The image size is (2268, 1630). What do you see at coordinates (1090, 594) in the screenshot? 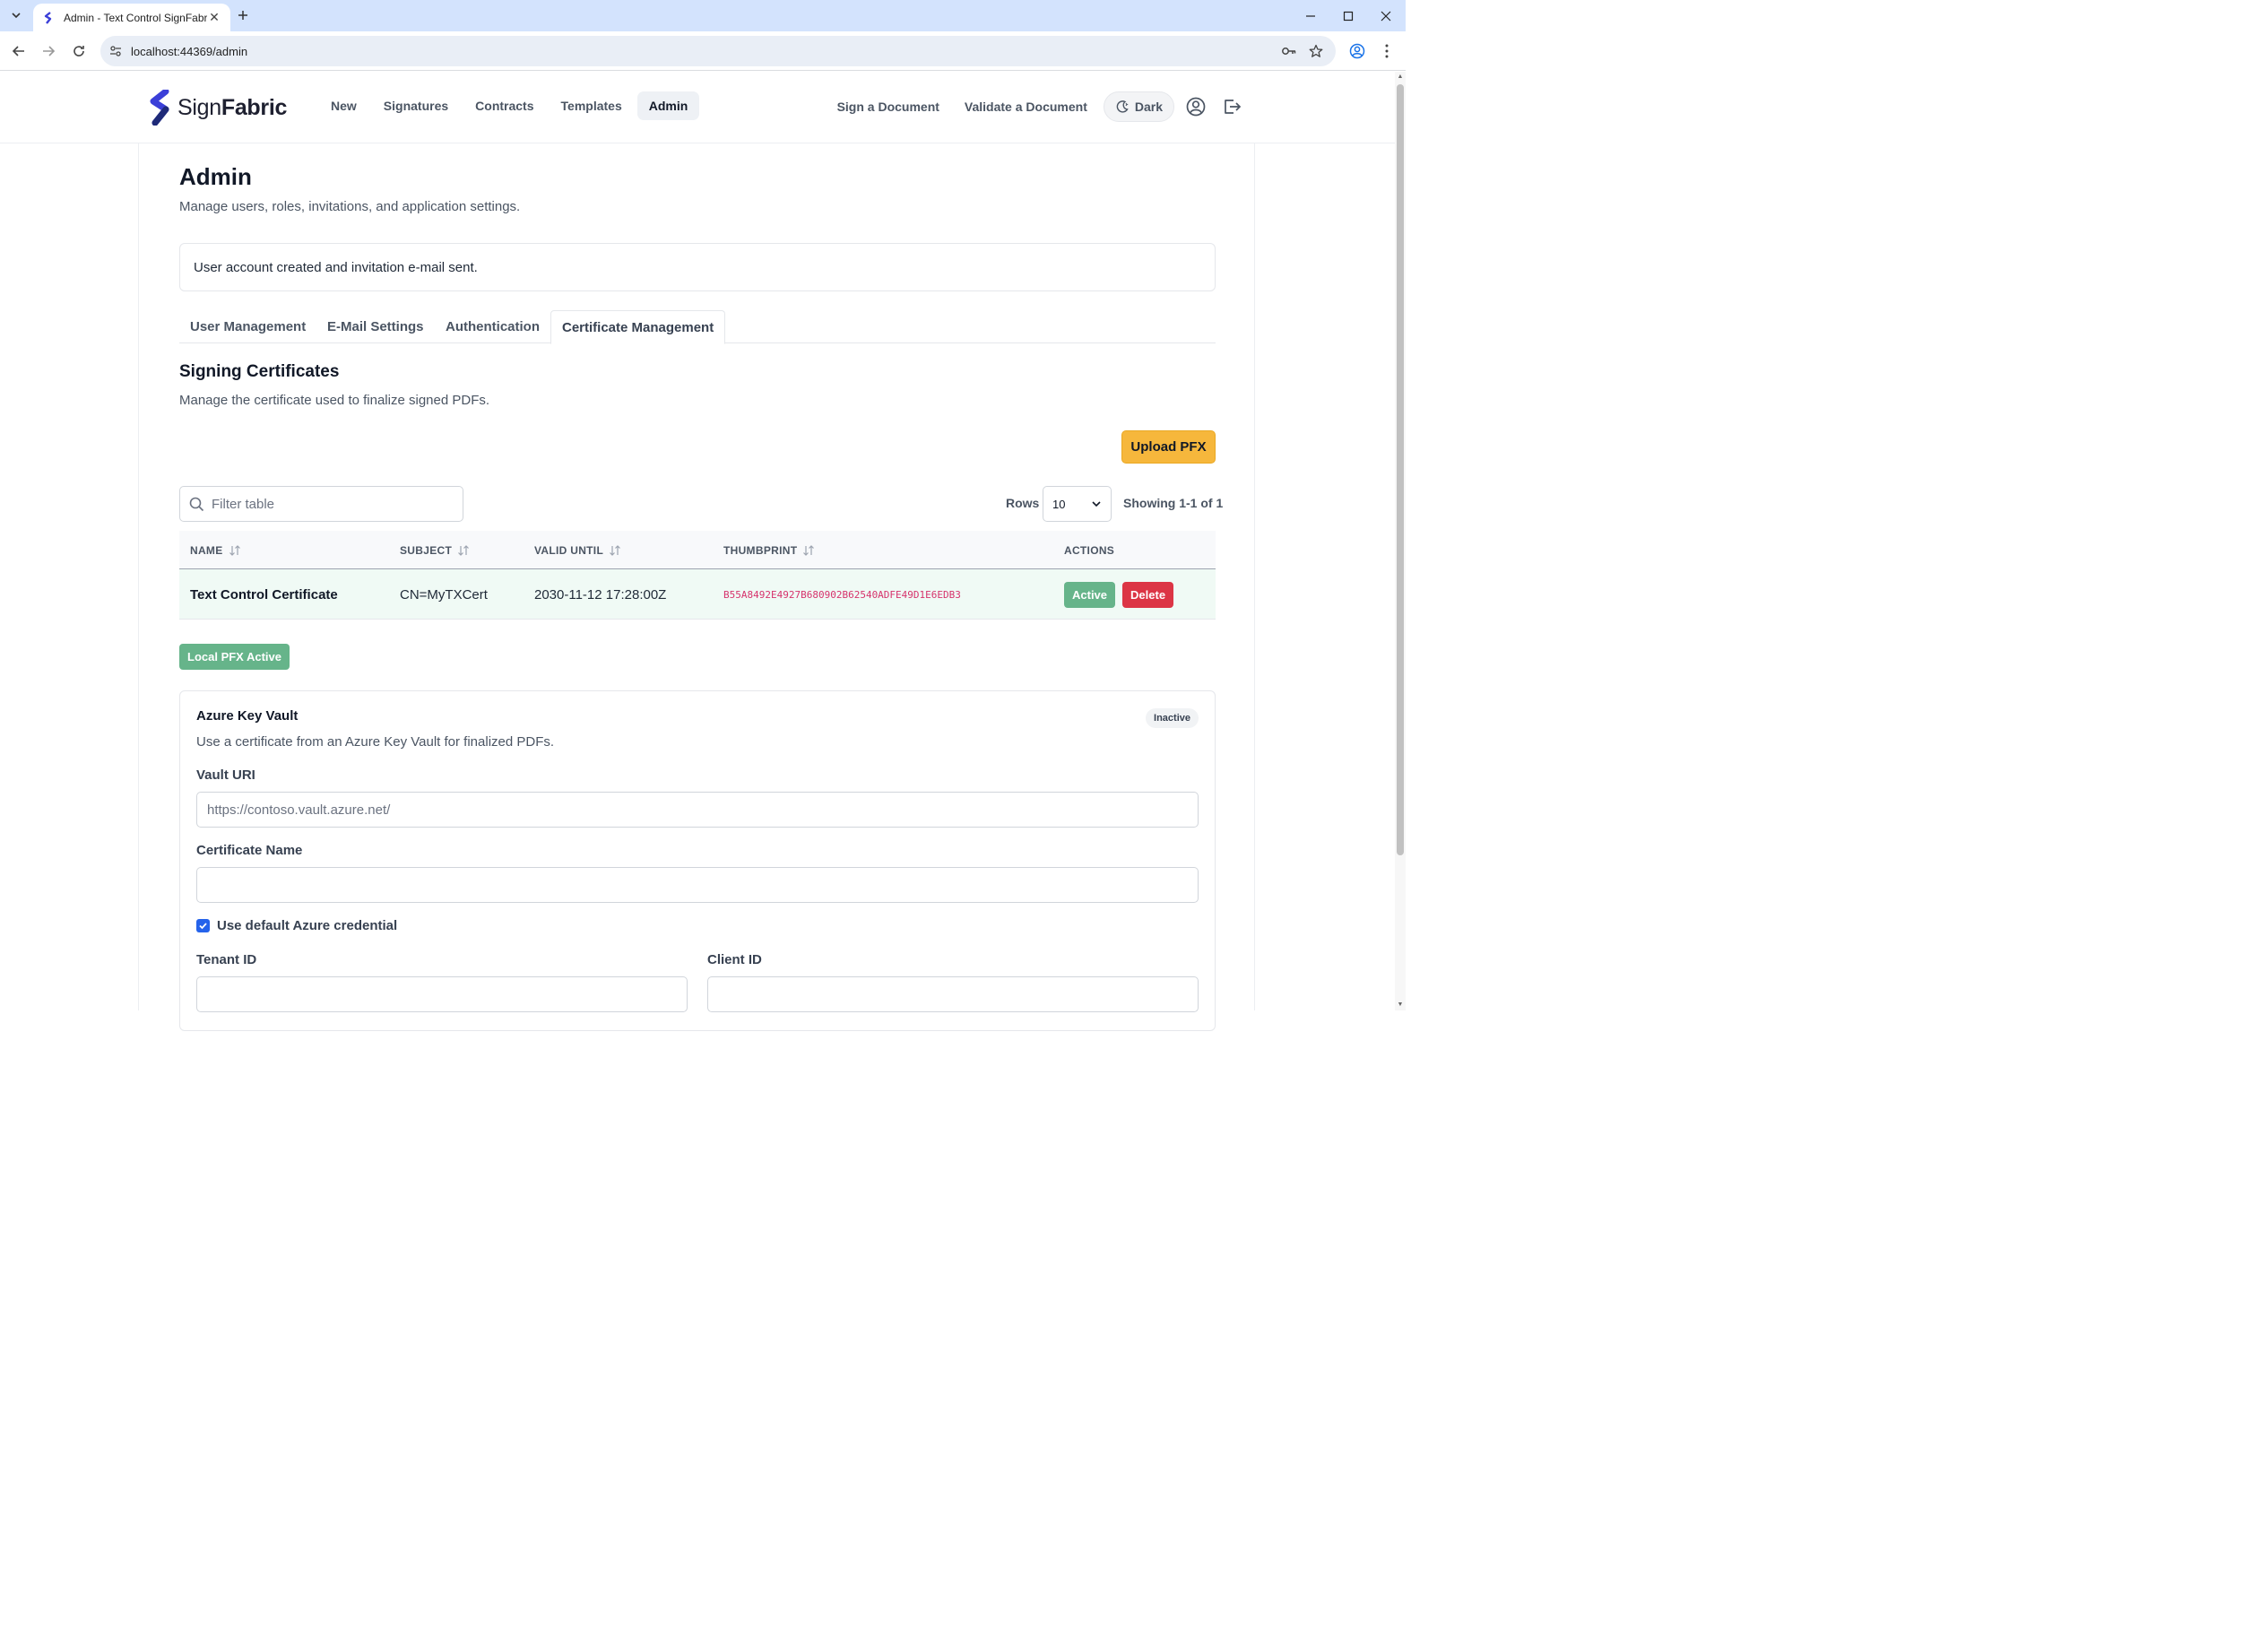
I see `active-status-badge: Active` at bounding box center [1090, 594].